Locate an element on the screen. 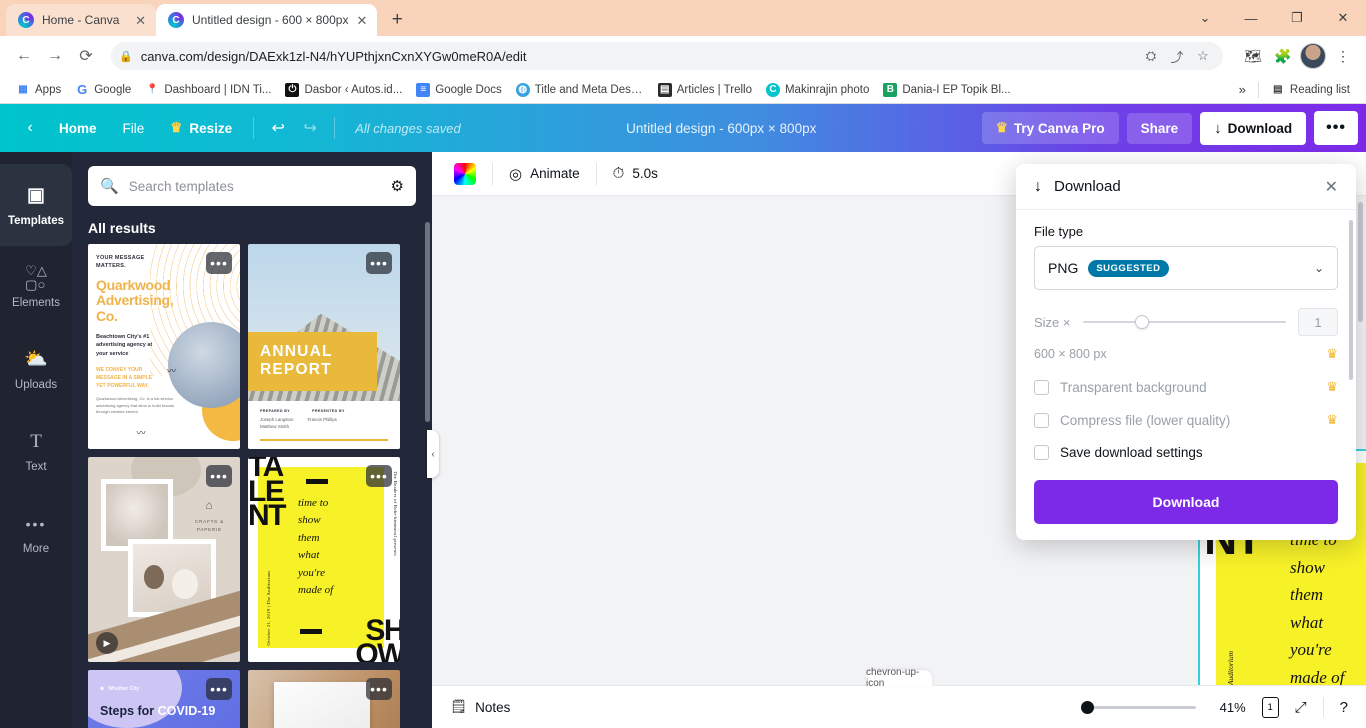 The image size is (1366, 728). undo-icon: ↩ is located at coordinates (278, 128).